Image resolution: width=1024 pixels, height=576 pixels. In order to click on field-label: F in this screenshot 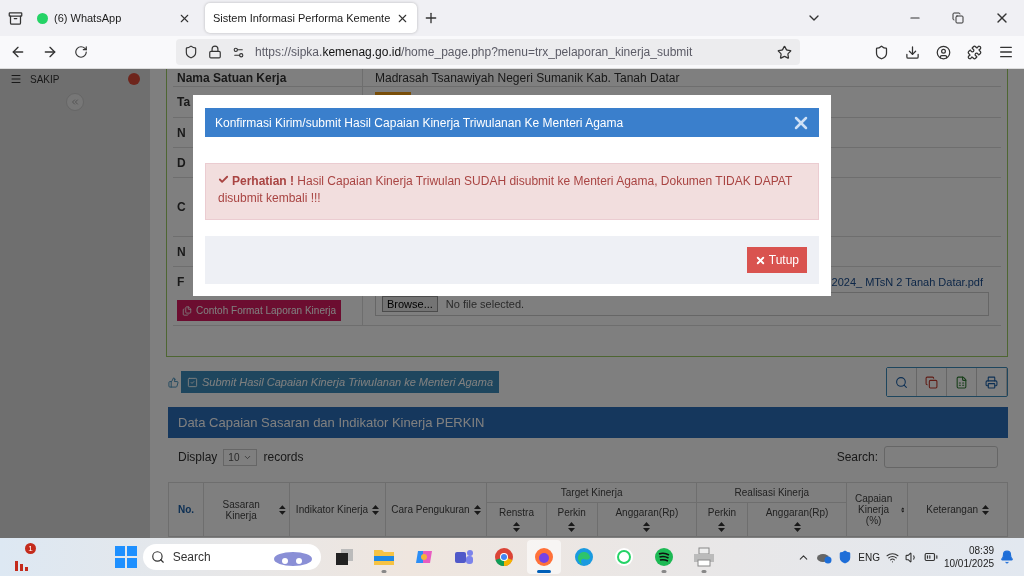, I will do `click(181, 282)`.